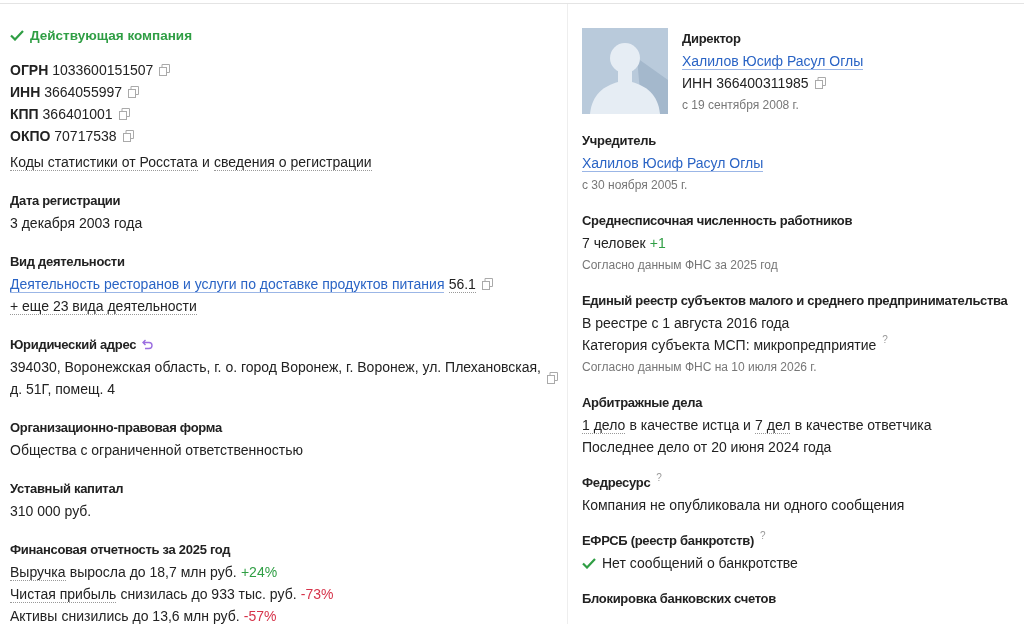 Image resolution: width=1024 pixels, height=625 pixels. What do you see at coordinates (63, 594) in the screenshot?
I see `link: Чистая прибыль` at bounding box center [63, 594].